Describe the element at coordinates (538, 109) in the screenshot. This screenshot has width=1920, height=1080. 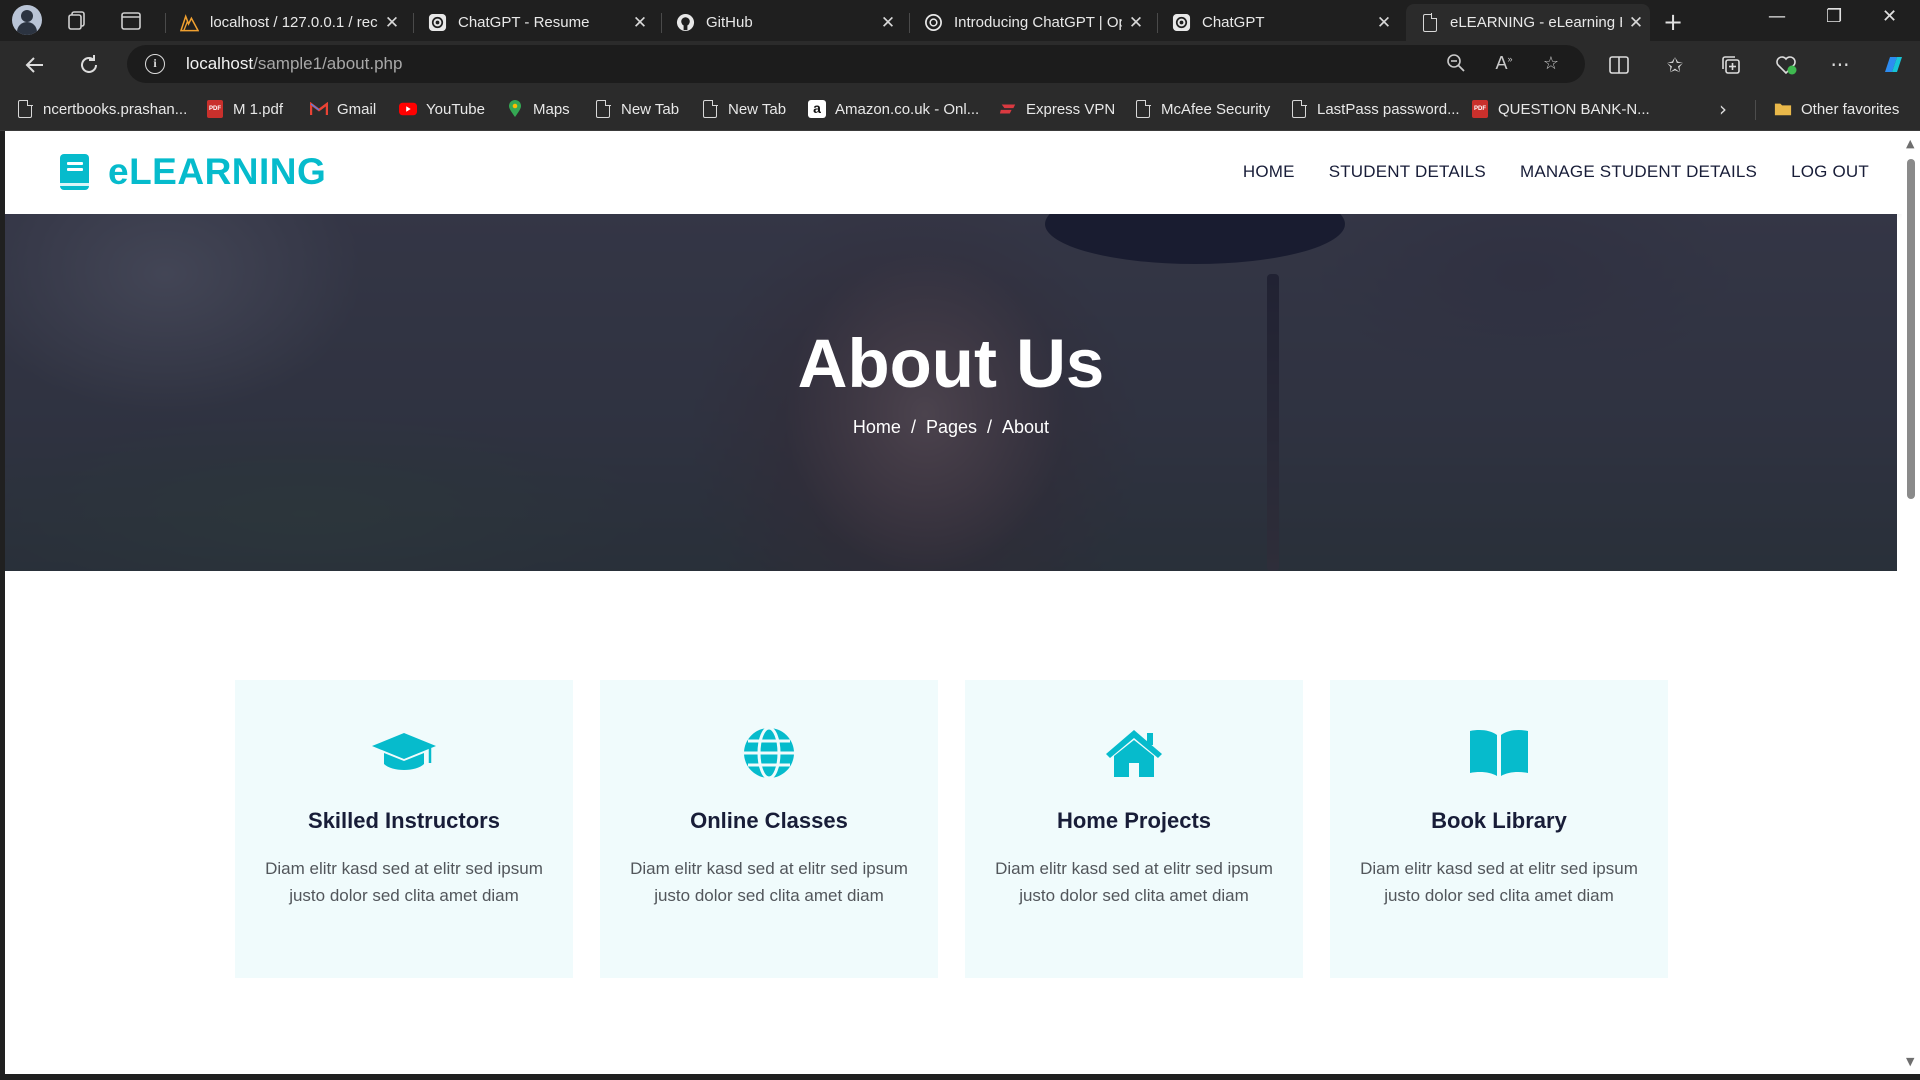
I see `bookmark-maps: Maps` at that location.